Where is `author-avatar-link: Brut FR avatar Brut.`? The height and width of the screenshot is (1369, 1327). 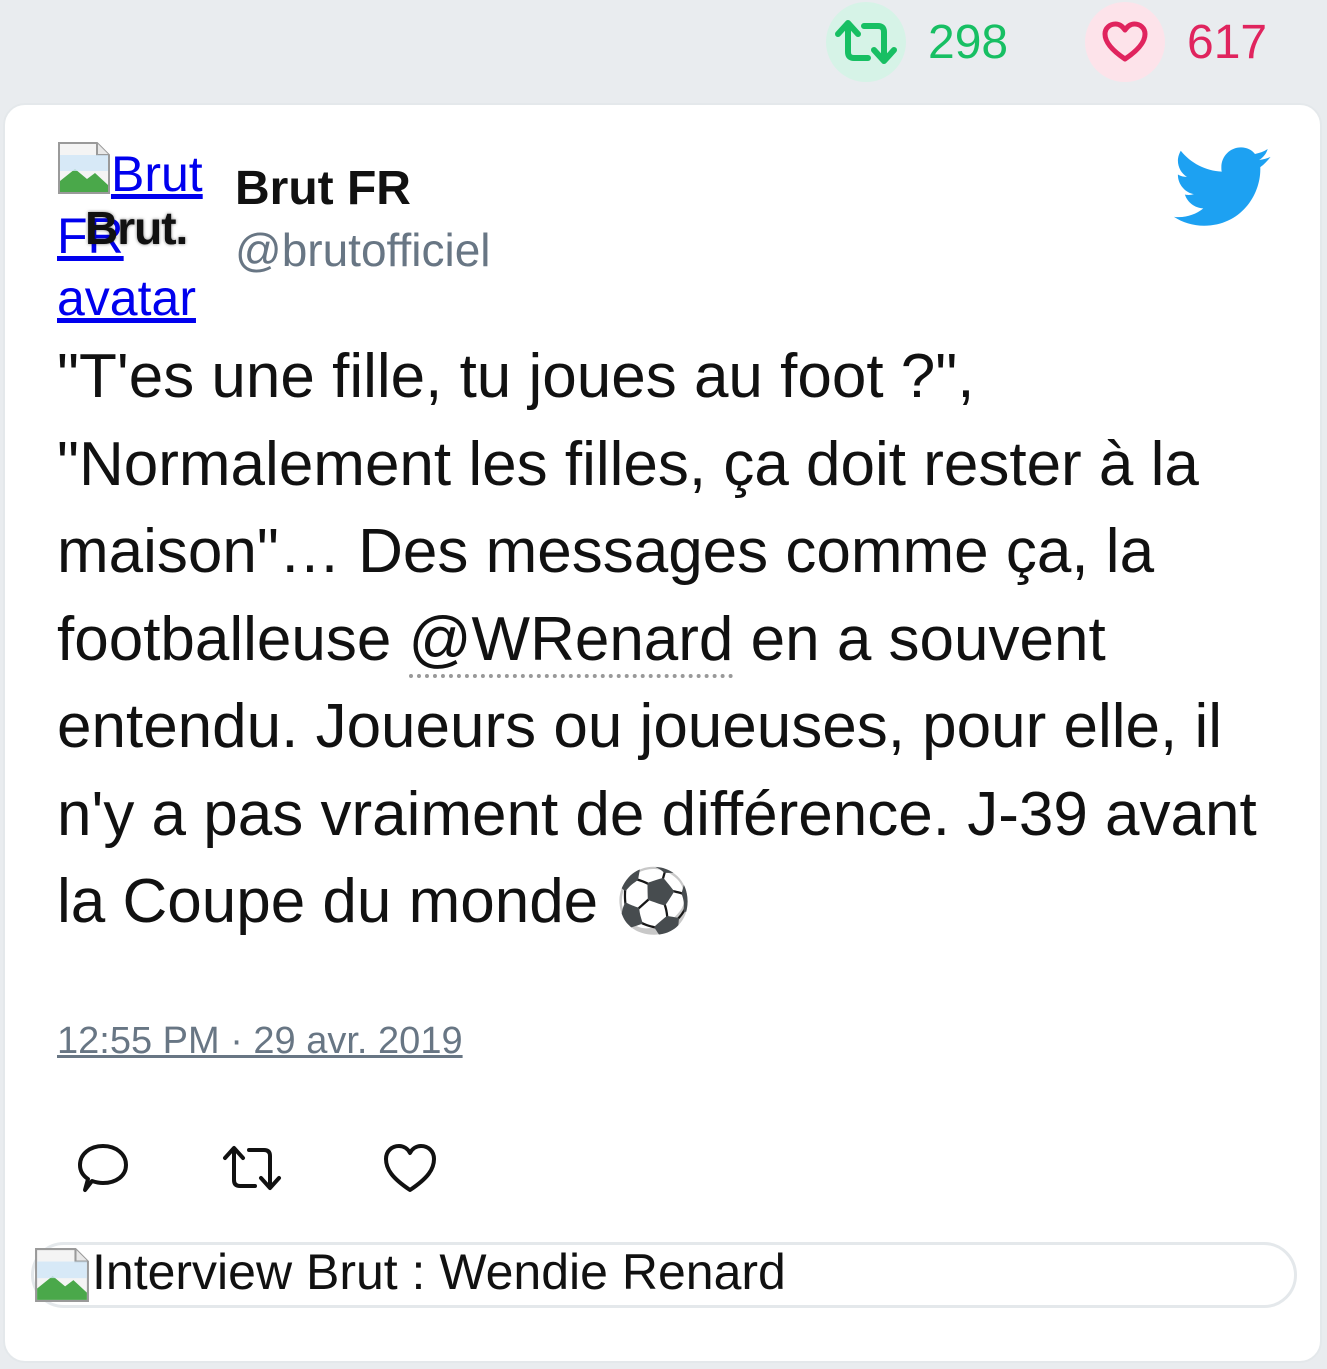 author-avatar-link: Brut FR avatar Brut. is located at coordinates (137, 233).